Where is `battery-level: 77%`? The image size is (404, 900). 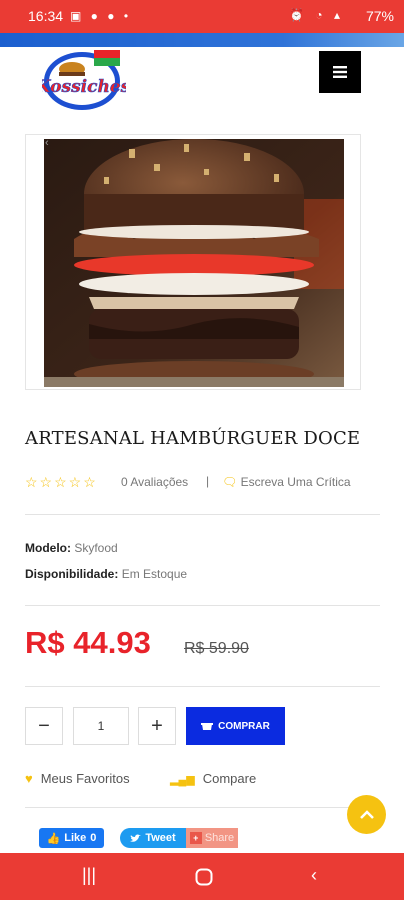 battery-level: 77% is located at coordinates (379, 16).